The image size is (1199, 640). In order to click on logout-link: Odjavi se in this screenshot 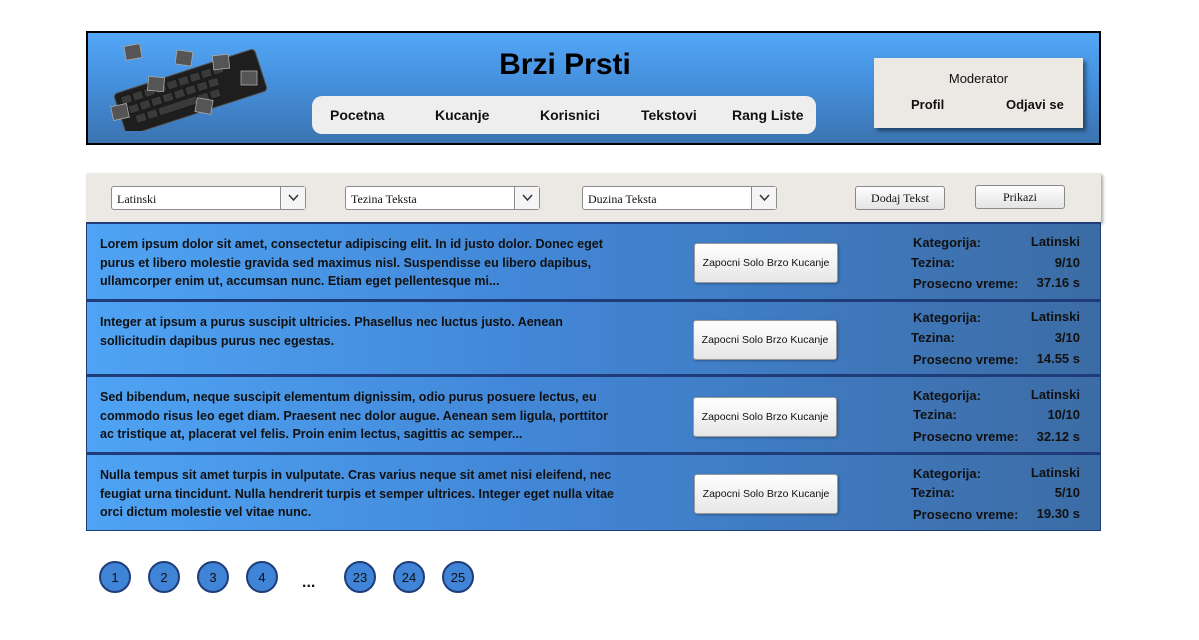, I will do `click(1035, 104)`.